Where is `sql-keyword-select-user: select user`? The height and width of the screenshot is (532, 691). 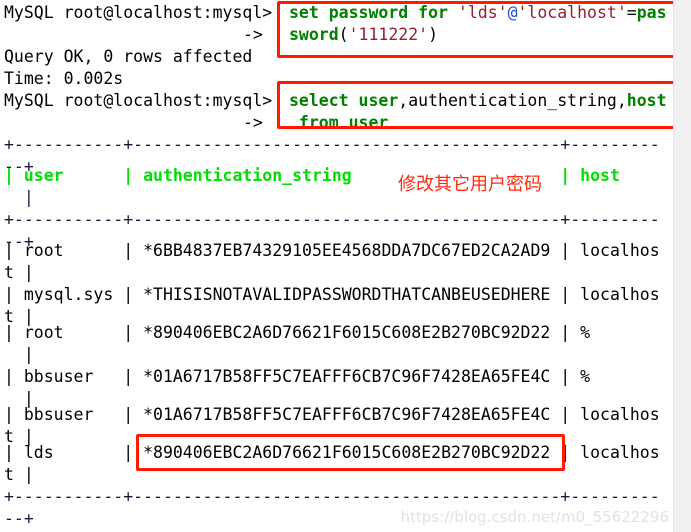
sql-keyword-select-user: select user is located at coordinates (344, 100).